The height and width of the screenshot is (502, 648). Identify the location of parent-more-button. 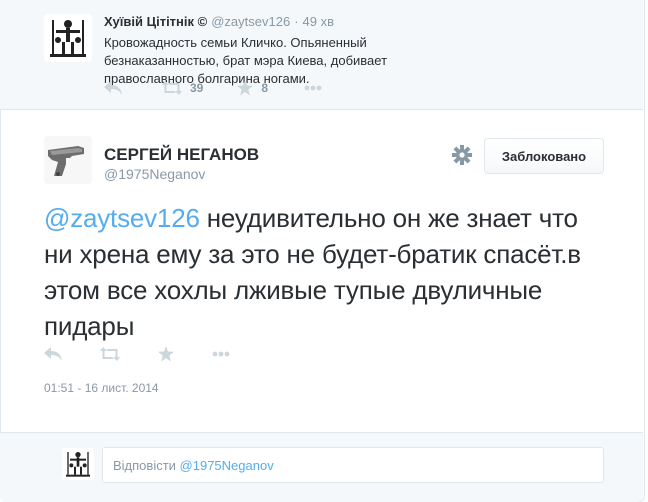
(313, 88).